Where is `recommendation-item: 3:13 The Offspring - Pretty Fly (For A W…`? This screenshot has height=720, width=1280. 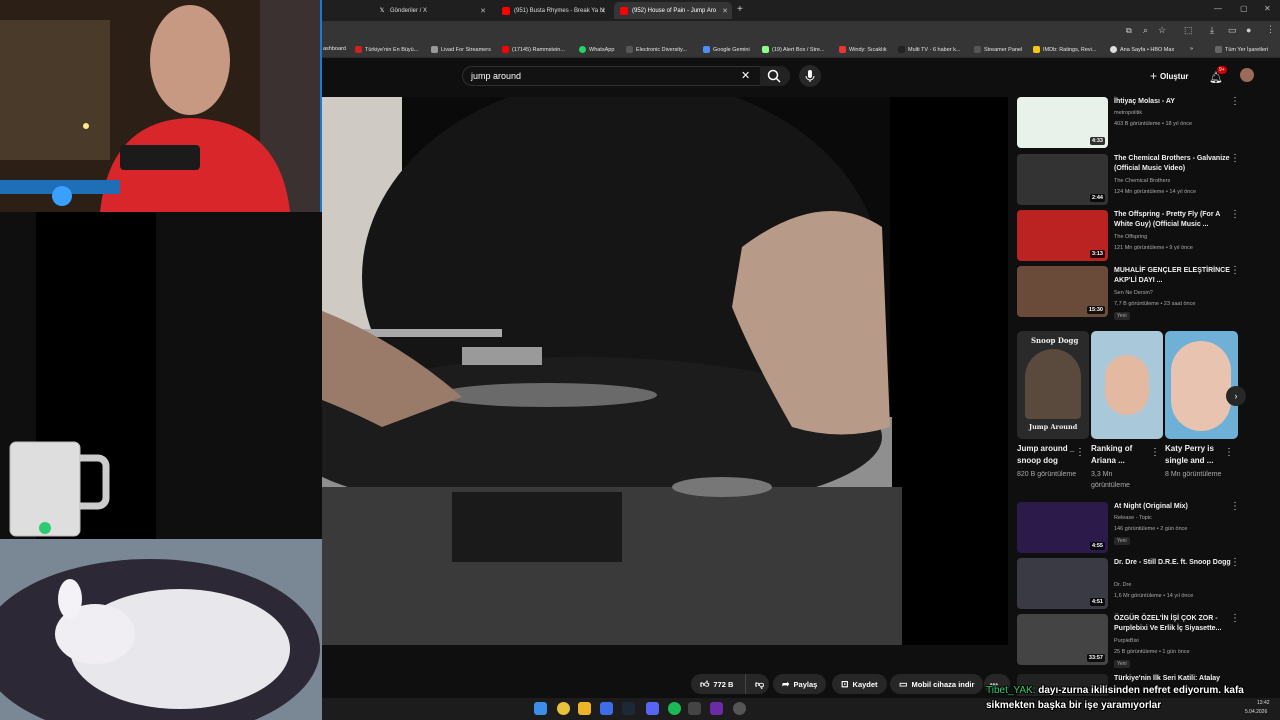 recommendation-item: 3:13 The Offspring - Pretty Fly (For A W… is located at coordinates (1129, 236).